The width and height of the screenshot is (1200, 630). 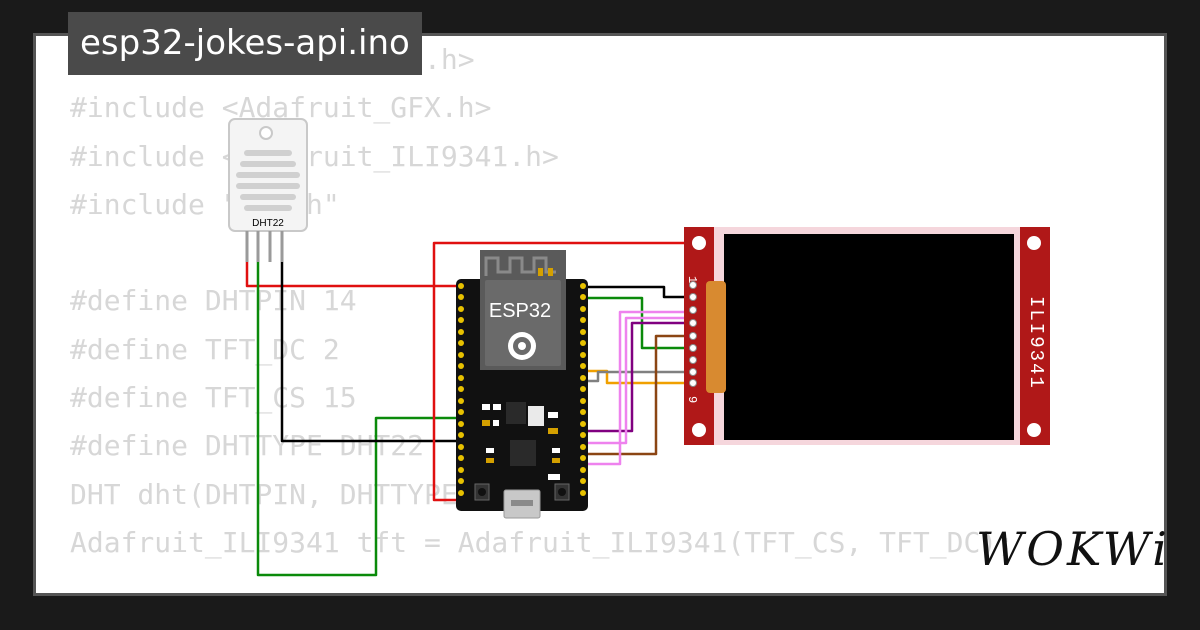 I want to click on file-name-tab: esp32-jokes-api.ino, so click(x=245, y=43).